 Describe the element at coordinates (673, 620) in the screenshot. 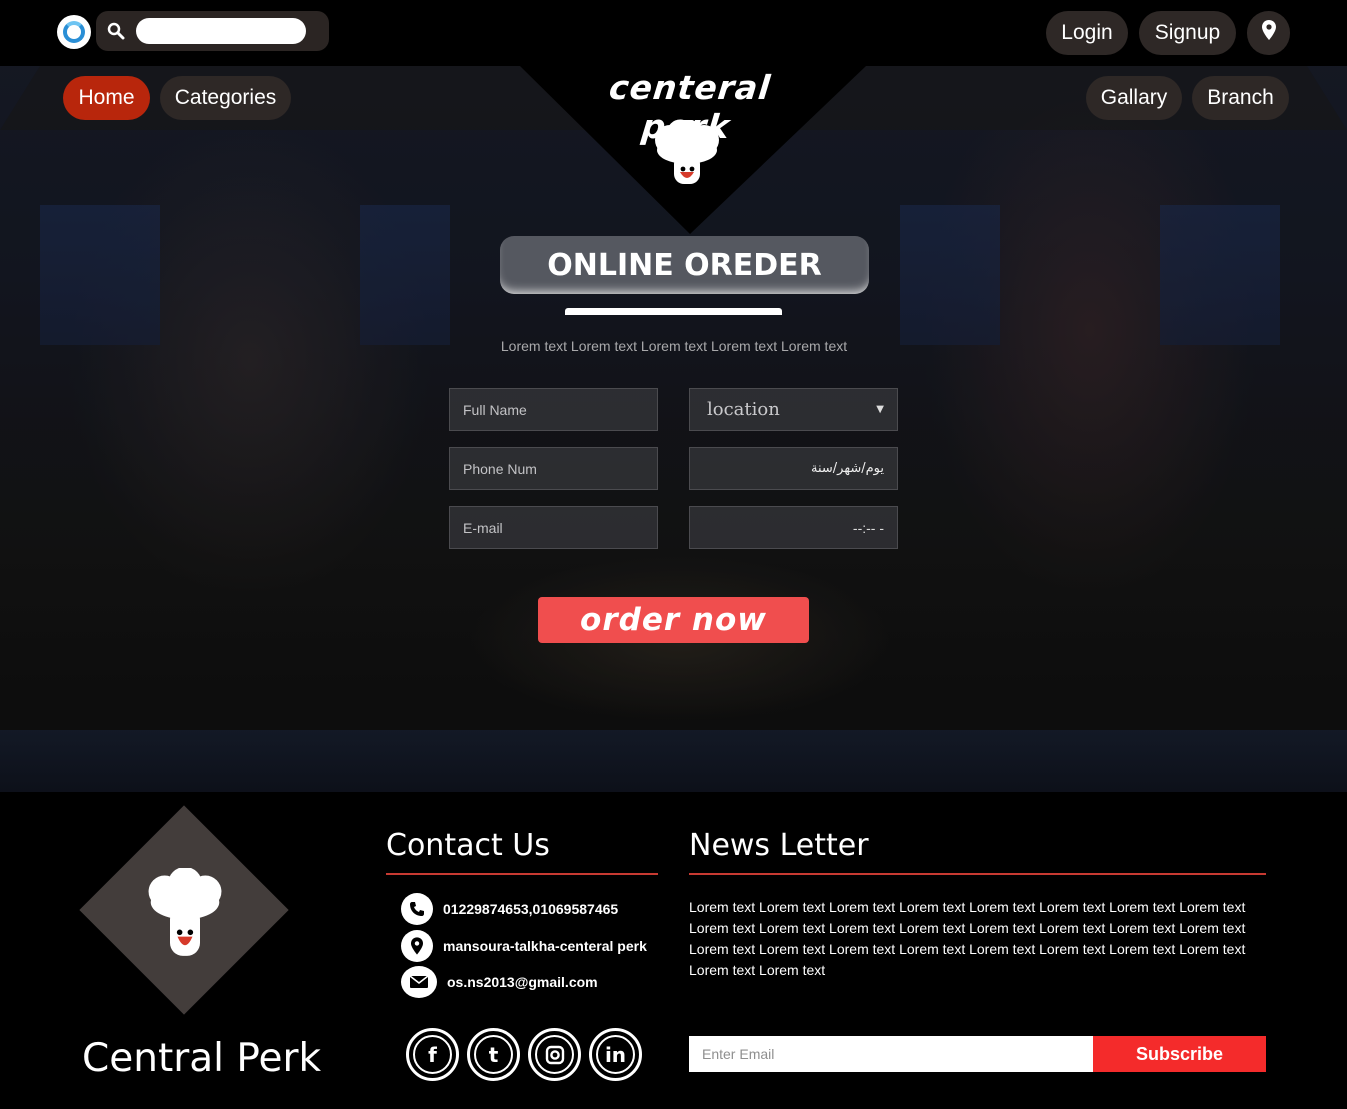

I see `order-now-button: order now` at that location.